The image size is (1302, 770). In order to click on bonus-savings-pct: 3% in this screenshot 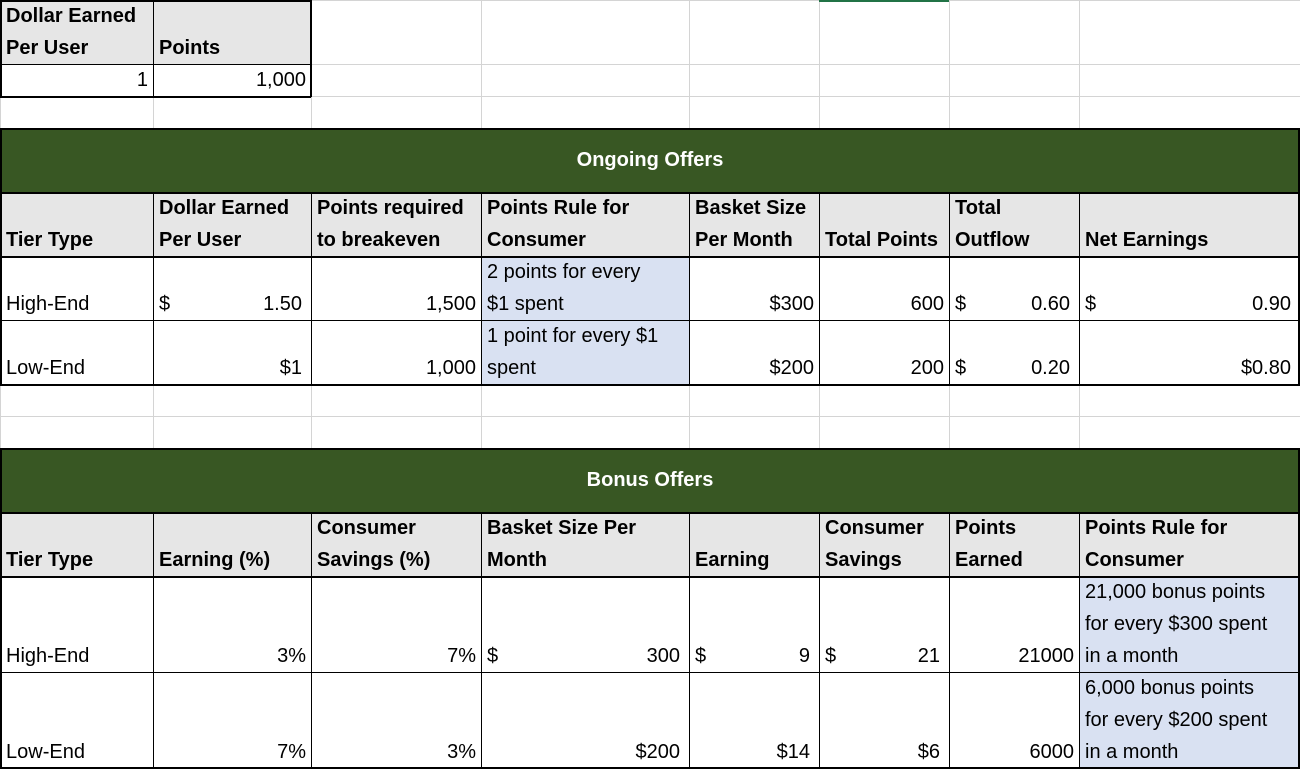, I will do `click(396, 720)`.